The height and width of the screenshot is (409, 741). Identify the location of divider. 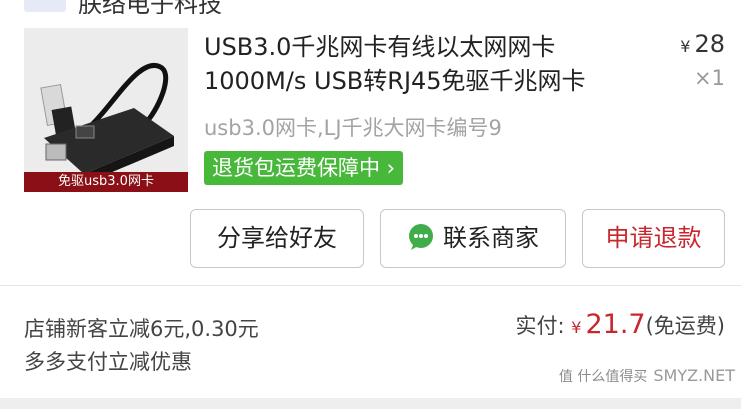
(370, 285).